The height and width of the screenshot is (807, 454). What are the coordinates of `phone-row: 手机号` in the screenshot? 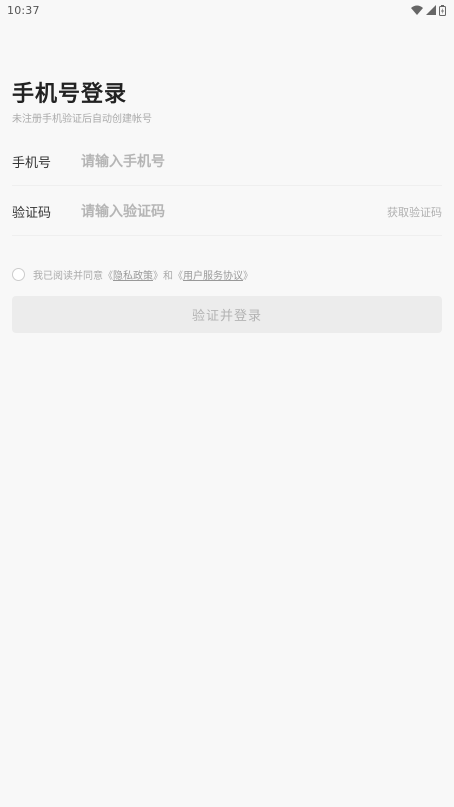 It's located at (227, 162).